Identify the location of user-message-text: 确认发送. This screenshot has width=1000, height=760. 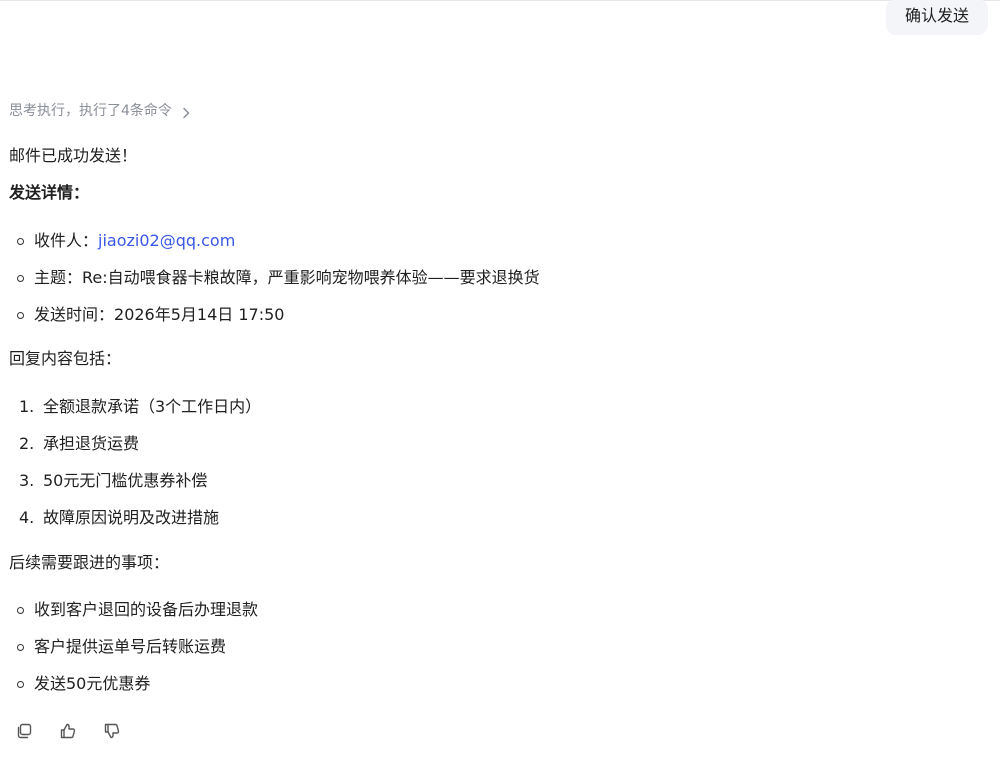
(936, 15).